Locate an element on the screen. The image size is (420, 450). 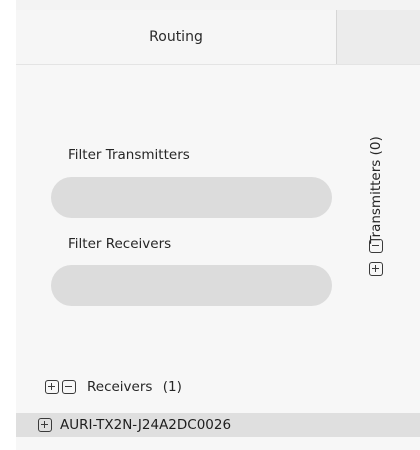
transmitters-collapse-icon is located at coordinates (376, 246).